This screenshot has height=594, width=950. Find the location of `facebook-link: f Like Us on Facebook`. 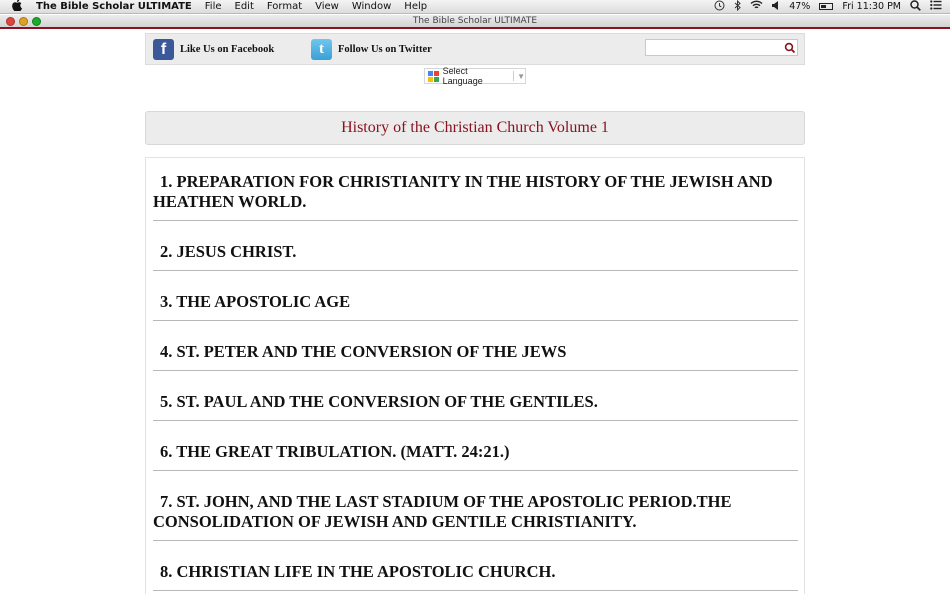

facebook-link: f Like Us on Facebook is located at coordinates (213, 49).